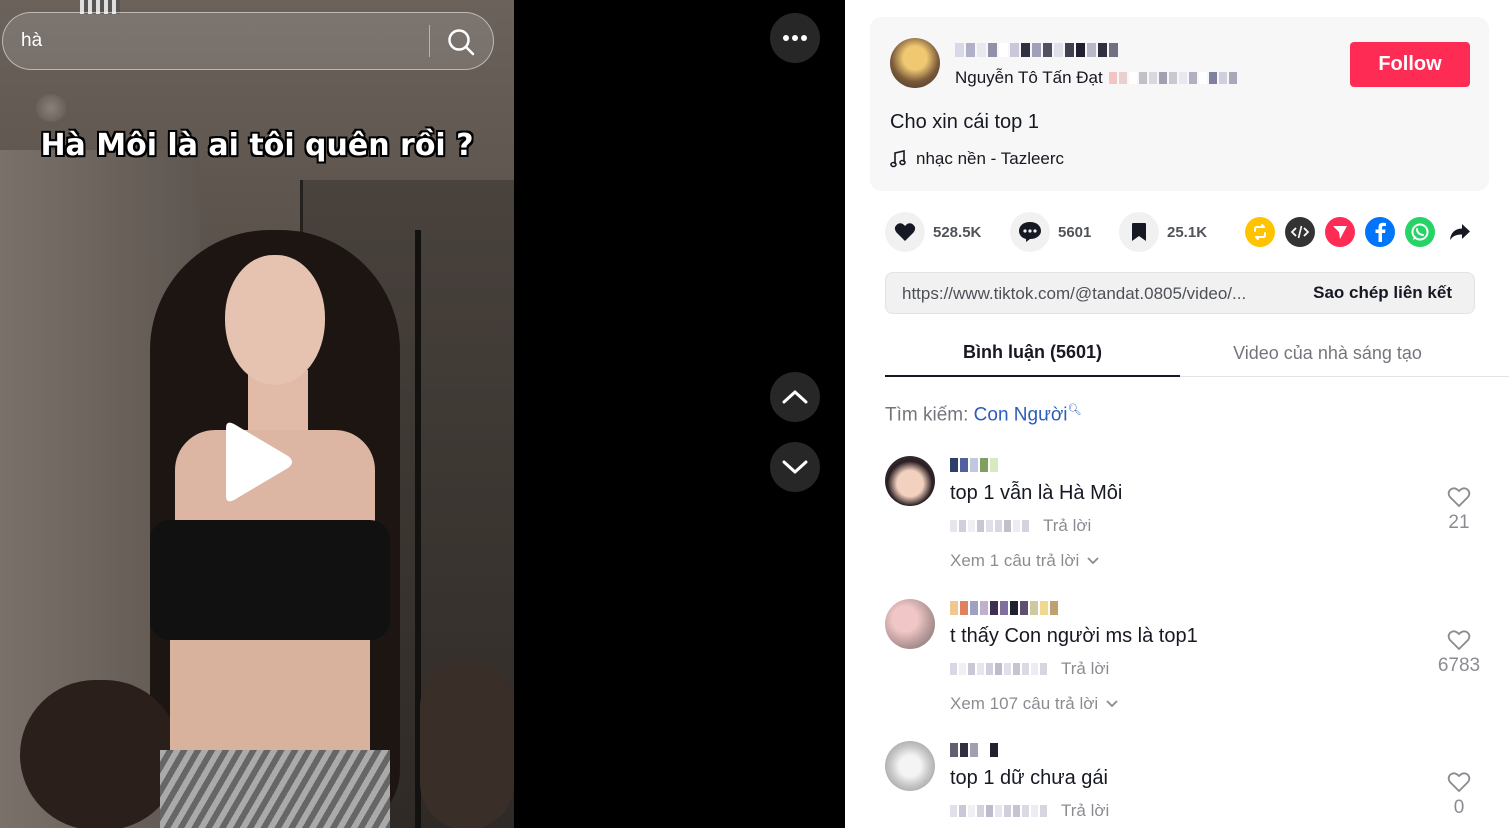 Image resolution: width=1509 pixels, height=828 pixels. What do you see at coordinates (1029, 78) in the screenshot?
I see `author-nickname: Nguyễn Tô Tấn Đạt` at bounding box center [1029, 78].